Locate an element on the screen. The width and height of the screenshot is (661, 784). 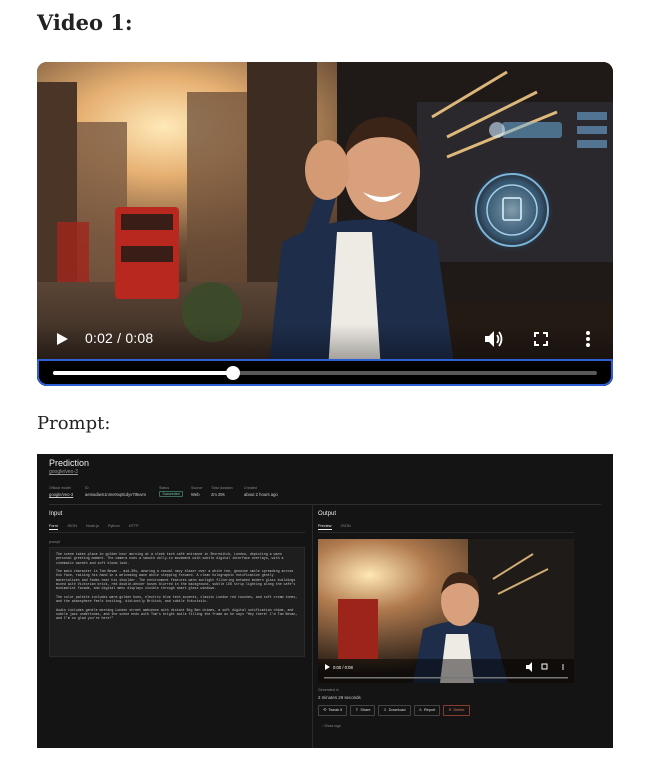
meta-model: google/veo-3 is located at coordinates (61, 494).